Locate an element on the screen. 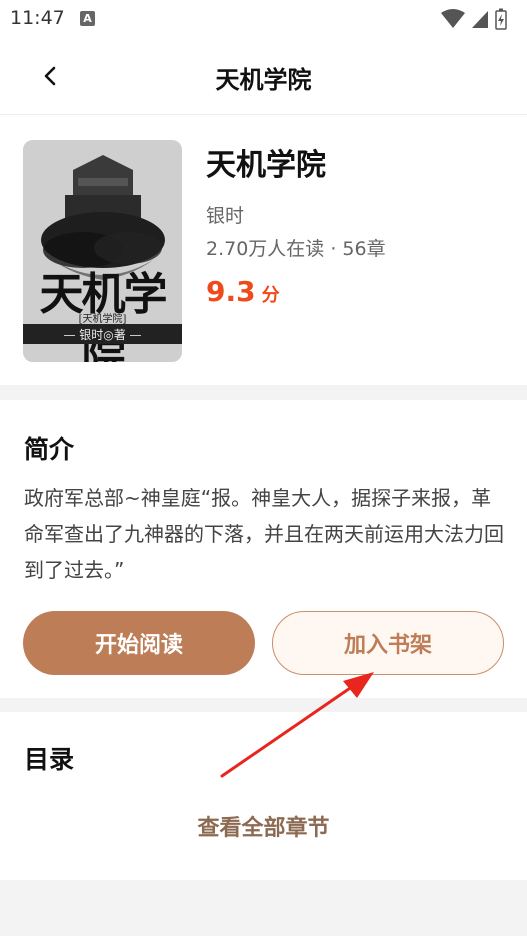  toc-heading: 目录 is located at coordinates (49, 759).